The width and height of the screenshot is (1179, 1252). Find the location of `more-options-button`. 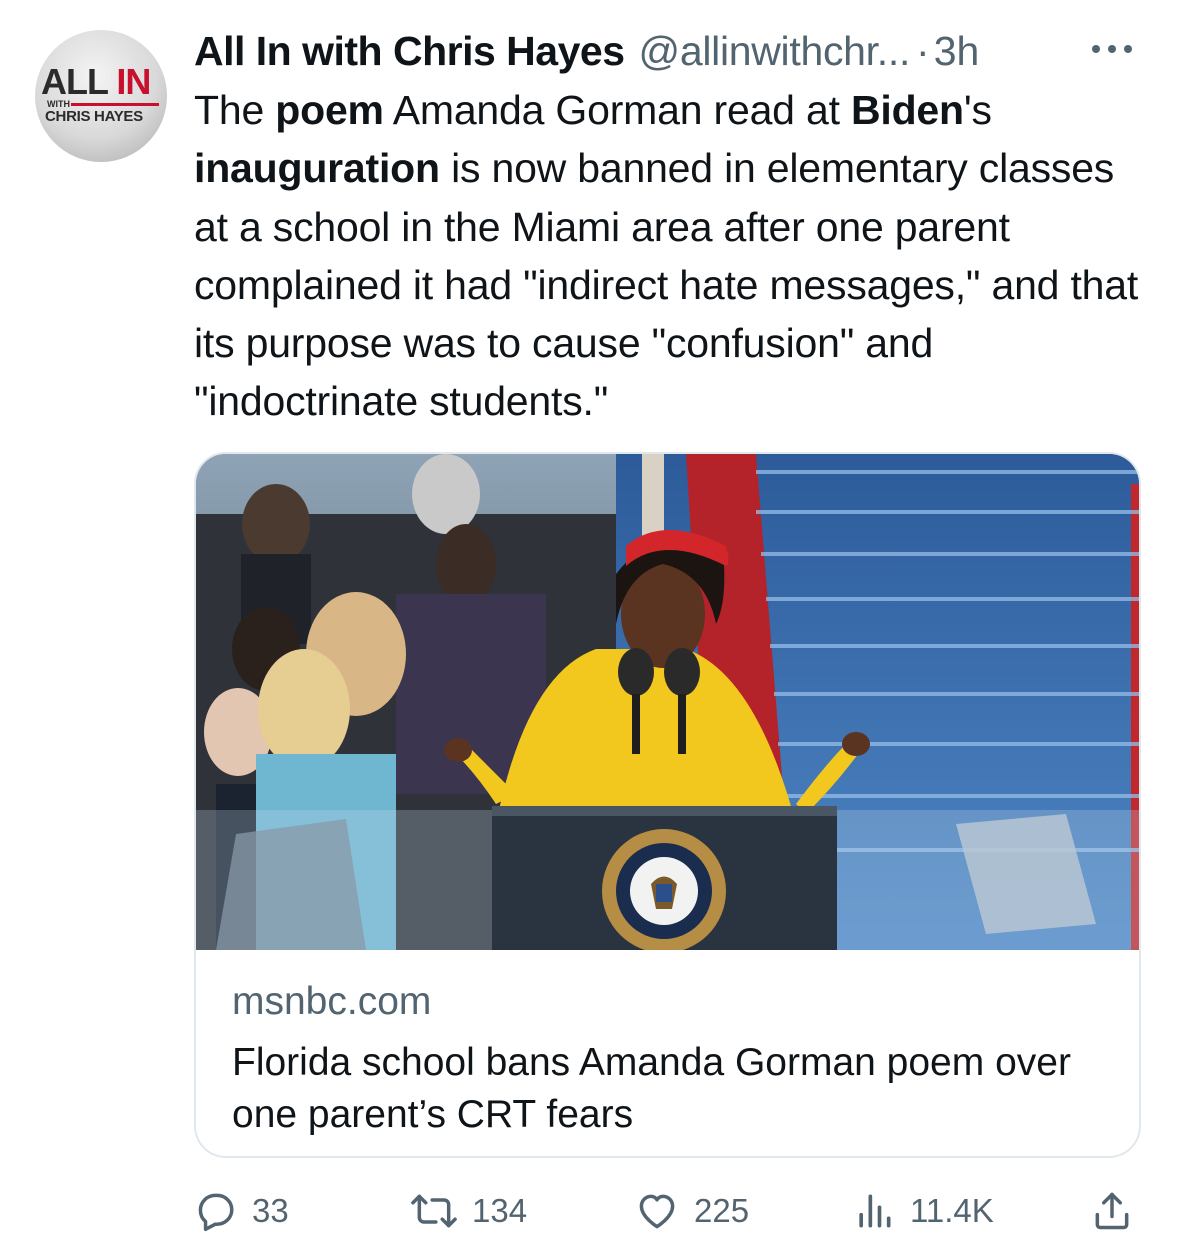

more-options-button is located at coordinates (1118, 49).